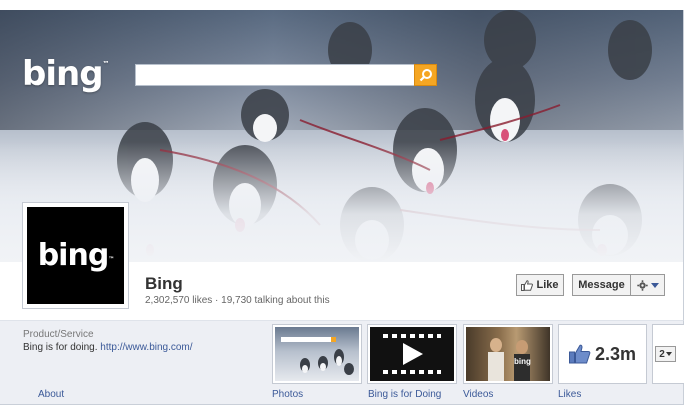 This screenshot has height=420, width=690. I want to click on photos-preview, so click(317, 354).